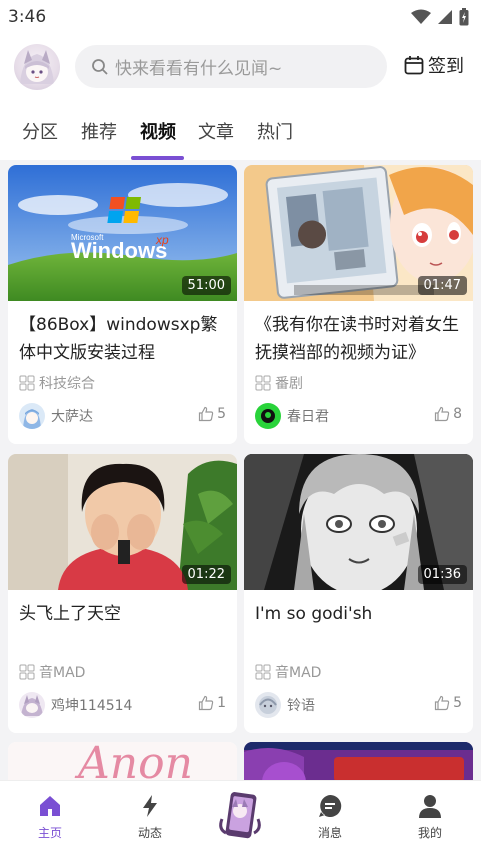  Describe the element at coordinates (301, 706) in the screenshot. I see `author-name: 铃语` at that location.